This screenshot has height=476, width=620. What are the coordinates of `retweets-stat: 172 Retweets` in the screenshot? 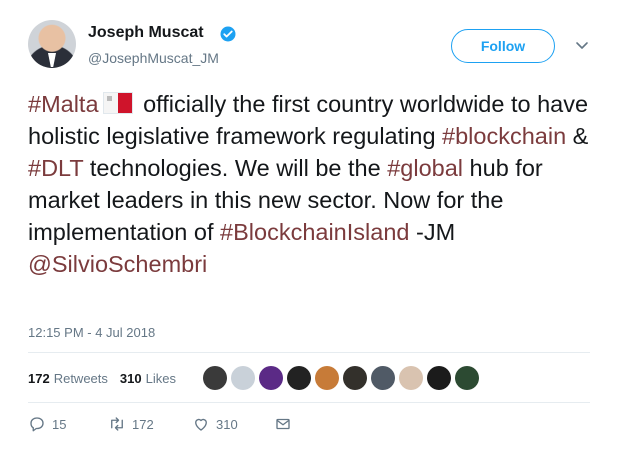 It's located at (68, 378).